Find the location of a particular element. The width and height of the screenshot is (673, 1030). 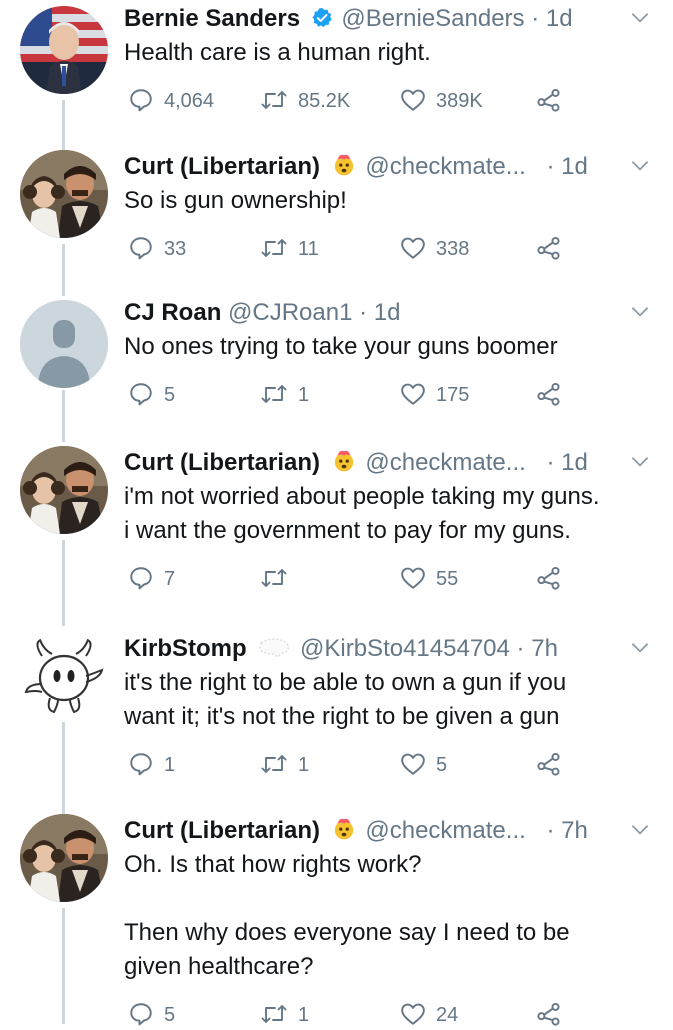

author-name: KirbStomp is located at coordinates (185, 648).